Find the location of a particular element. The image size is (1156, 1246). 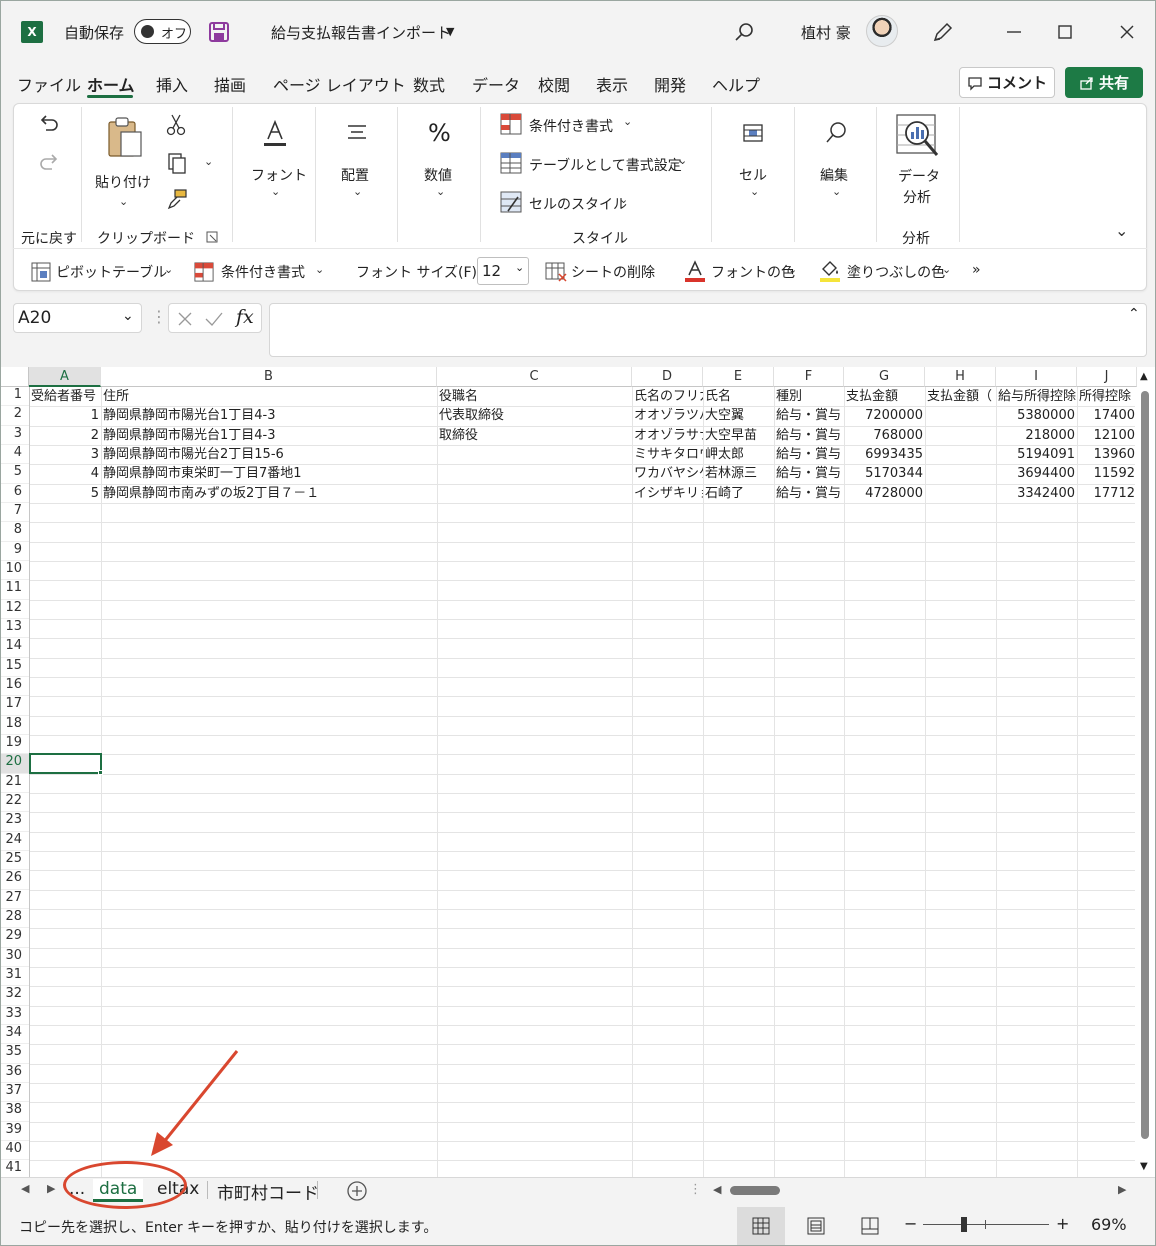

row-header-26: 26 is located at coordinates (15, 880).